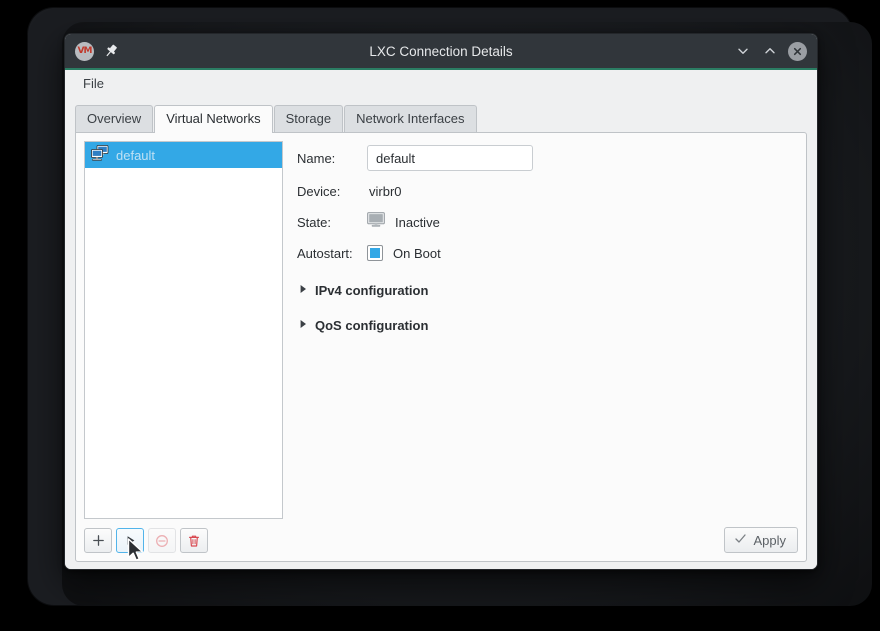 The width and height of the screenshot is (880, 631). I want to click on chevron-down-icon, so click(743, 51).